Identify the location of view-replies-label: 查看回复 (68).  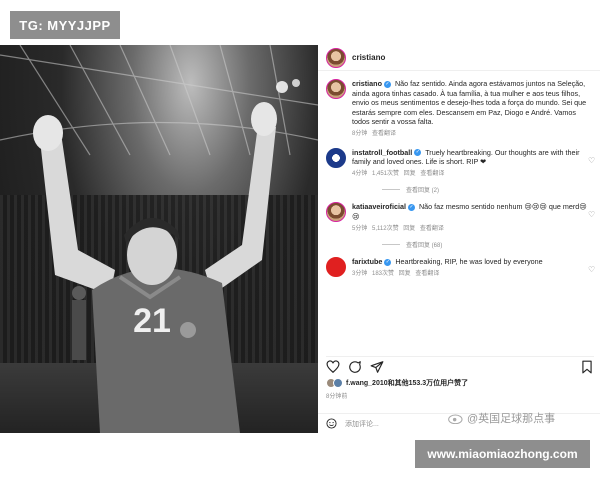
(424, 246).